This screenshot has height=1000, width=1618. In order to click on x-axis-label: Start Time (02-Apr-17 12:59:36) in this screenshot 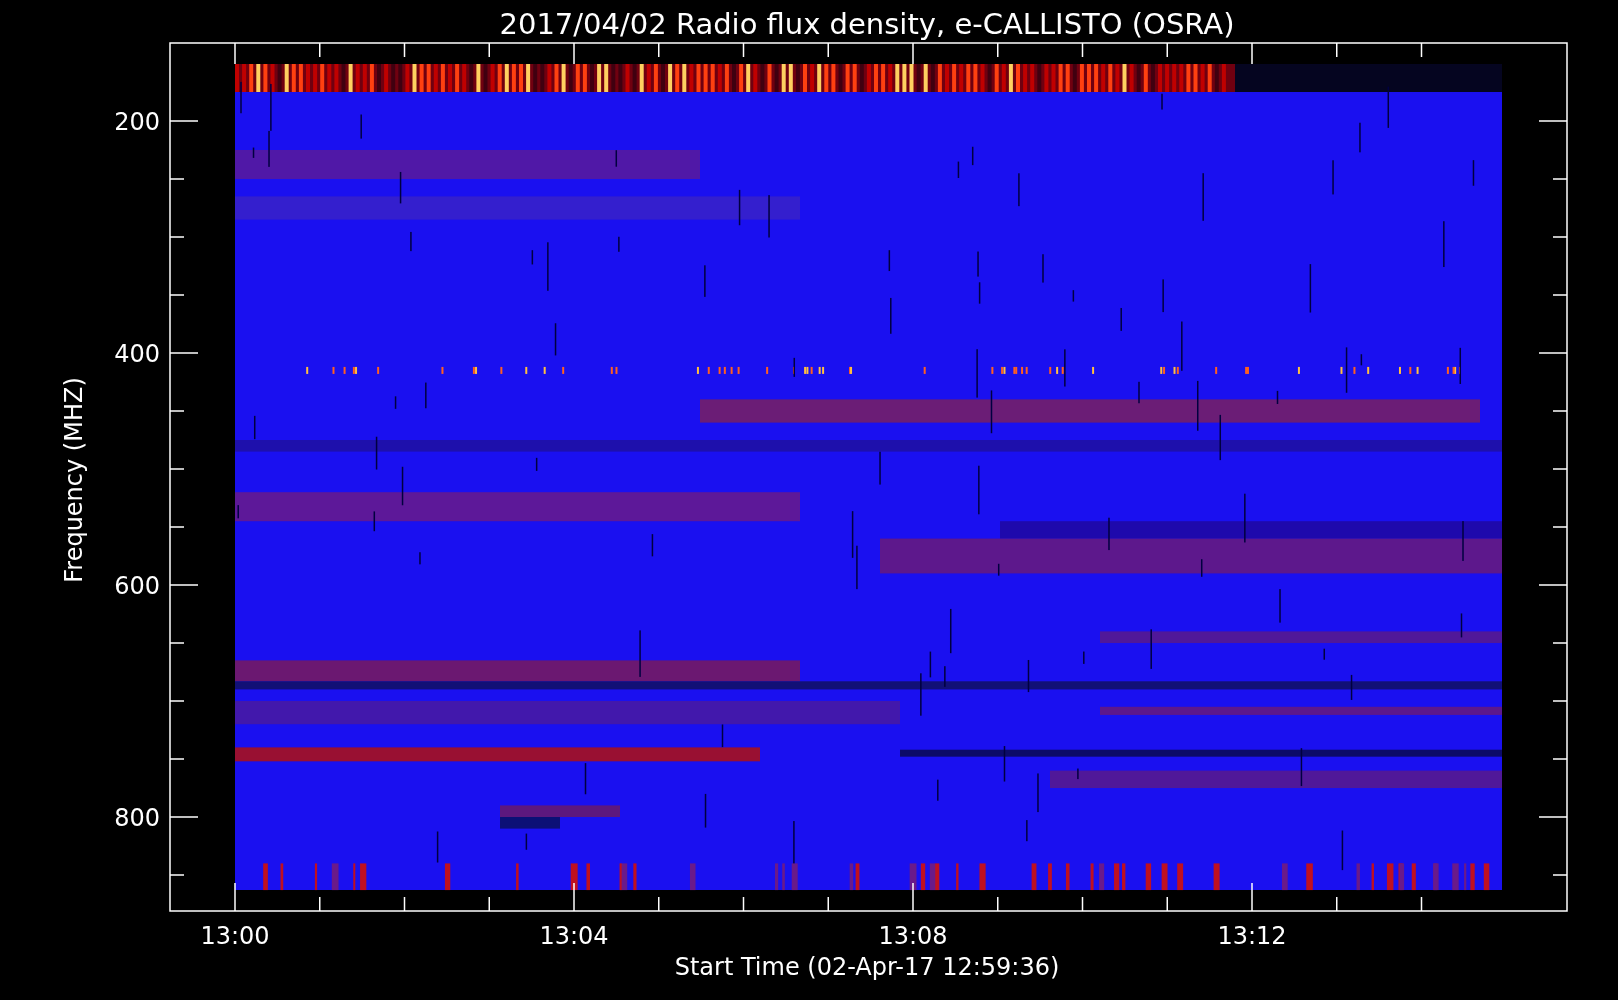, I will do `click(867, 967)`.